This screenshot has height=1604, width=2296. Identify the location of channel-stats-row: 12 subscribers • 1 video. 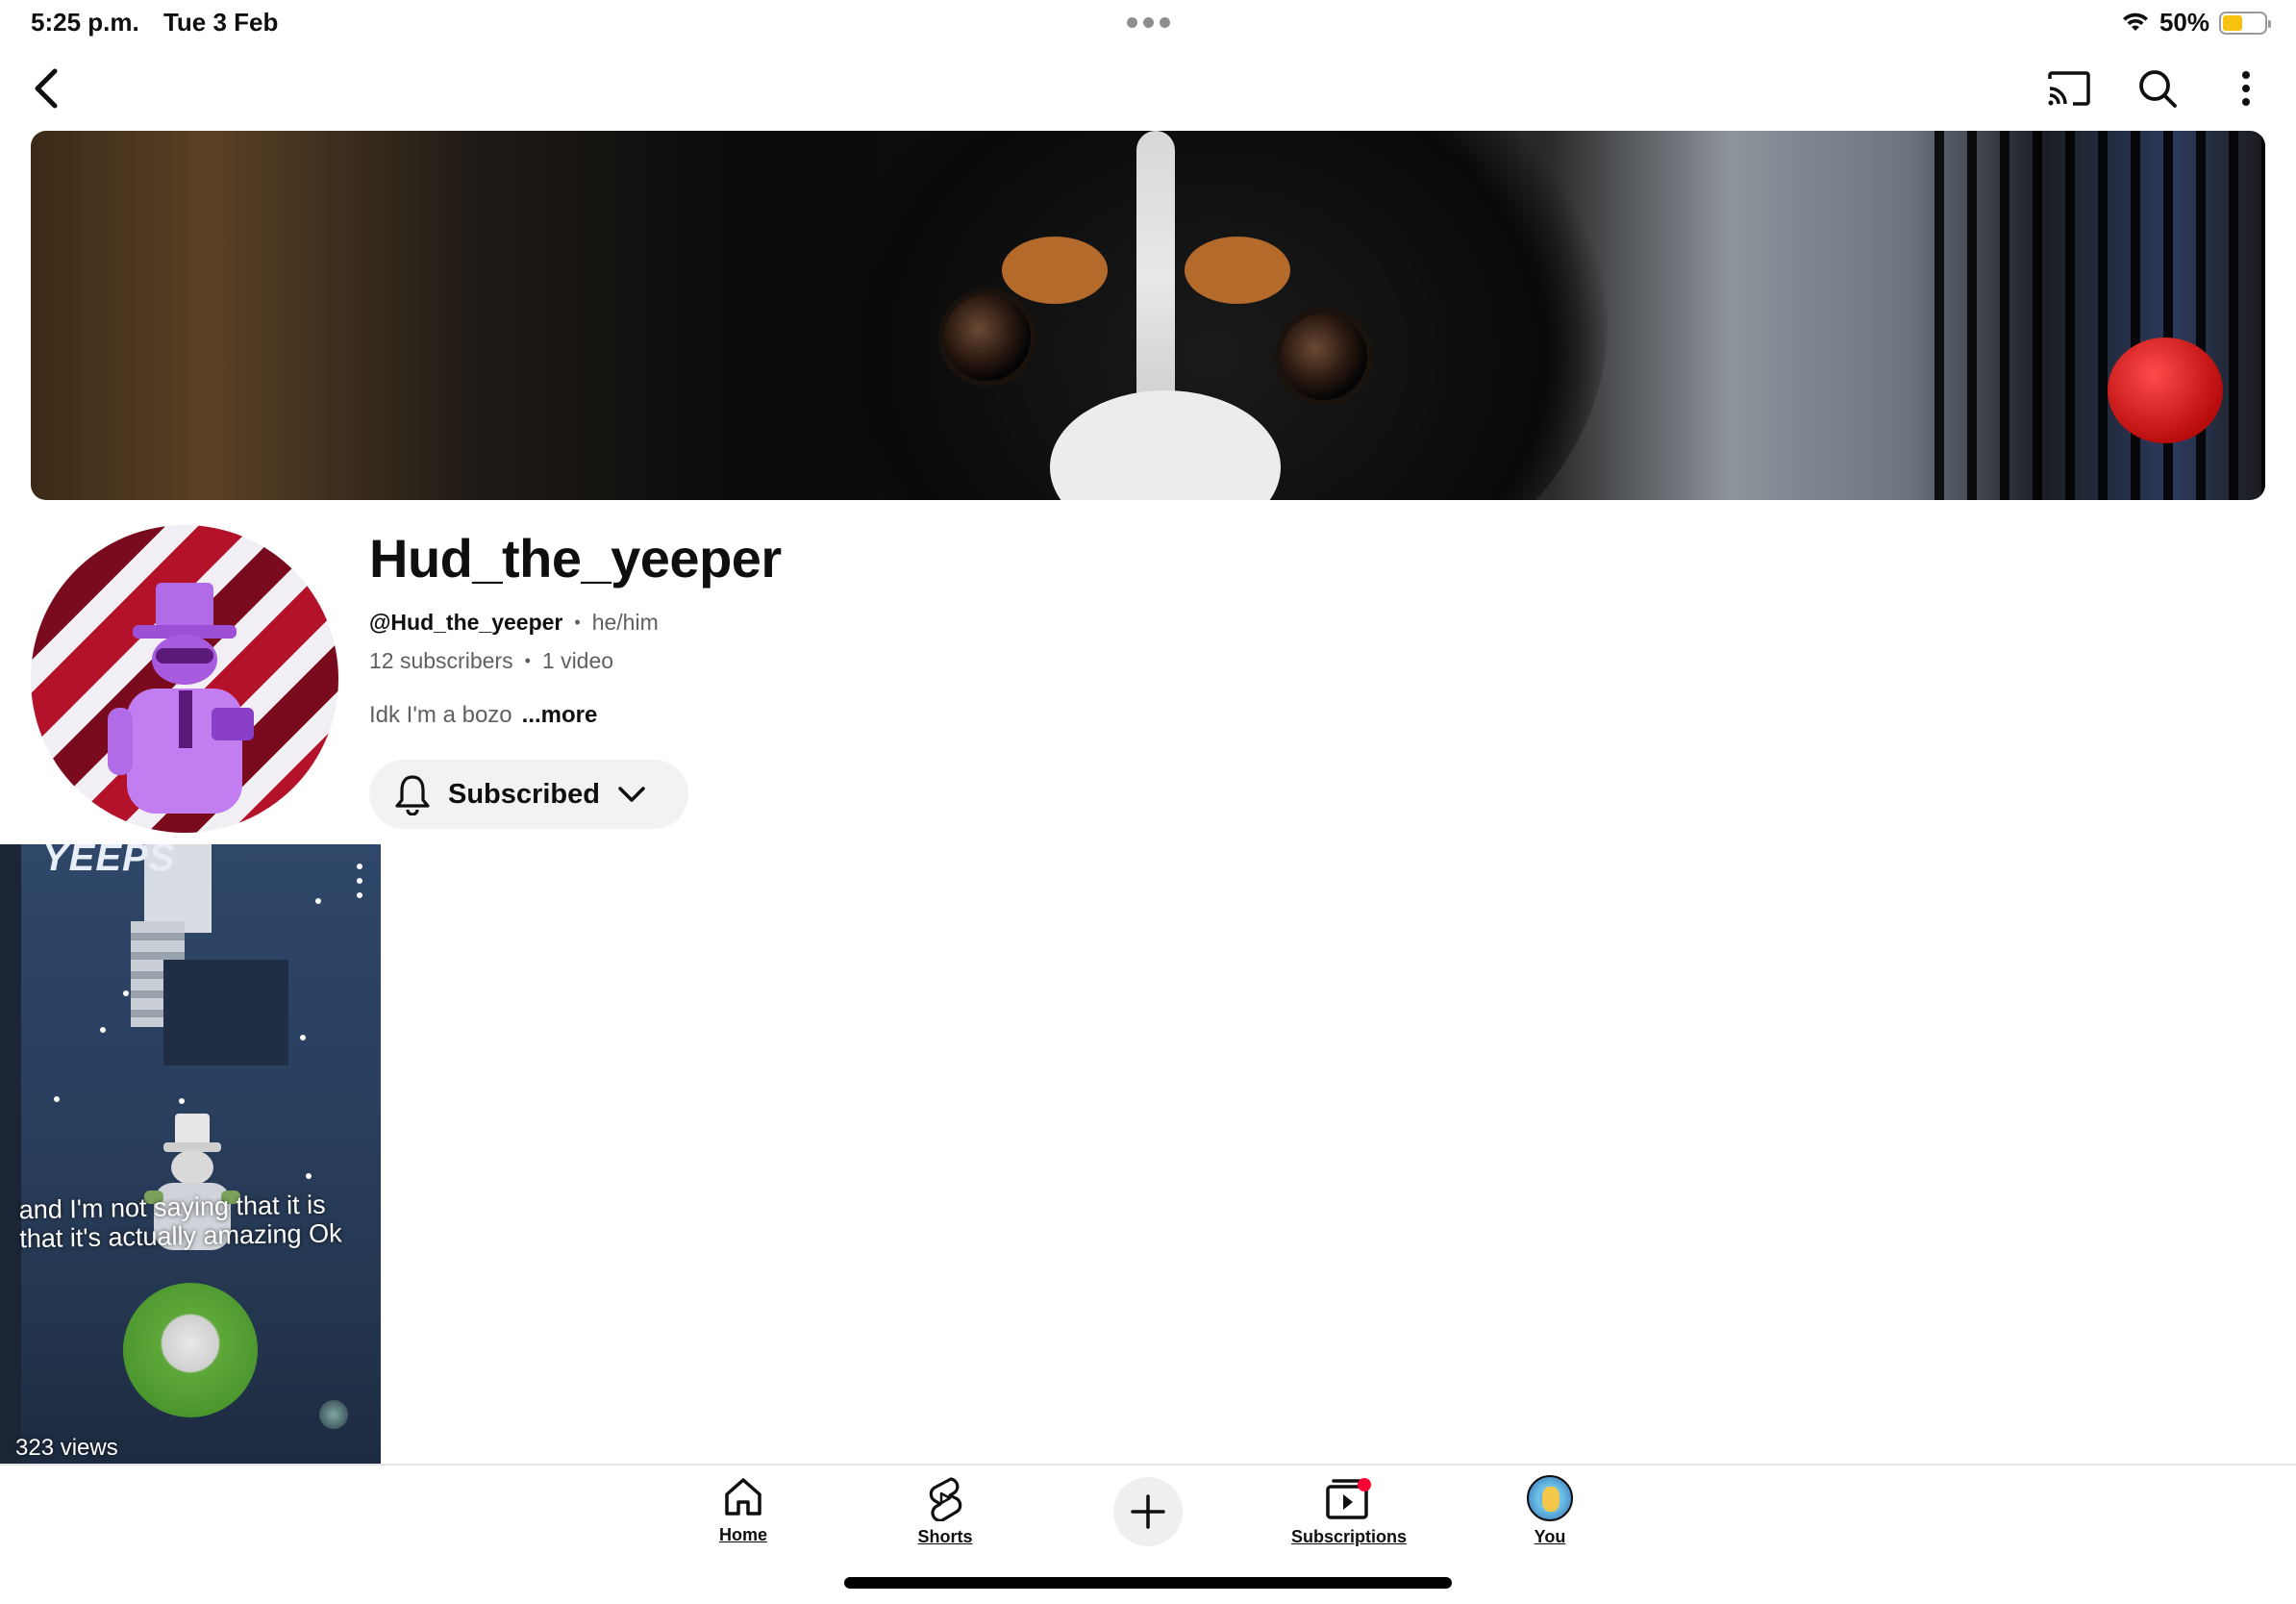
(491, 661).